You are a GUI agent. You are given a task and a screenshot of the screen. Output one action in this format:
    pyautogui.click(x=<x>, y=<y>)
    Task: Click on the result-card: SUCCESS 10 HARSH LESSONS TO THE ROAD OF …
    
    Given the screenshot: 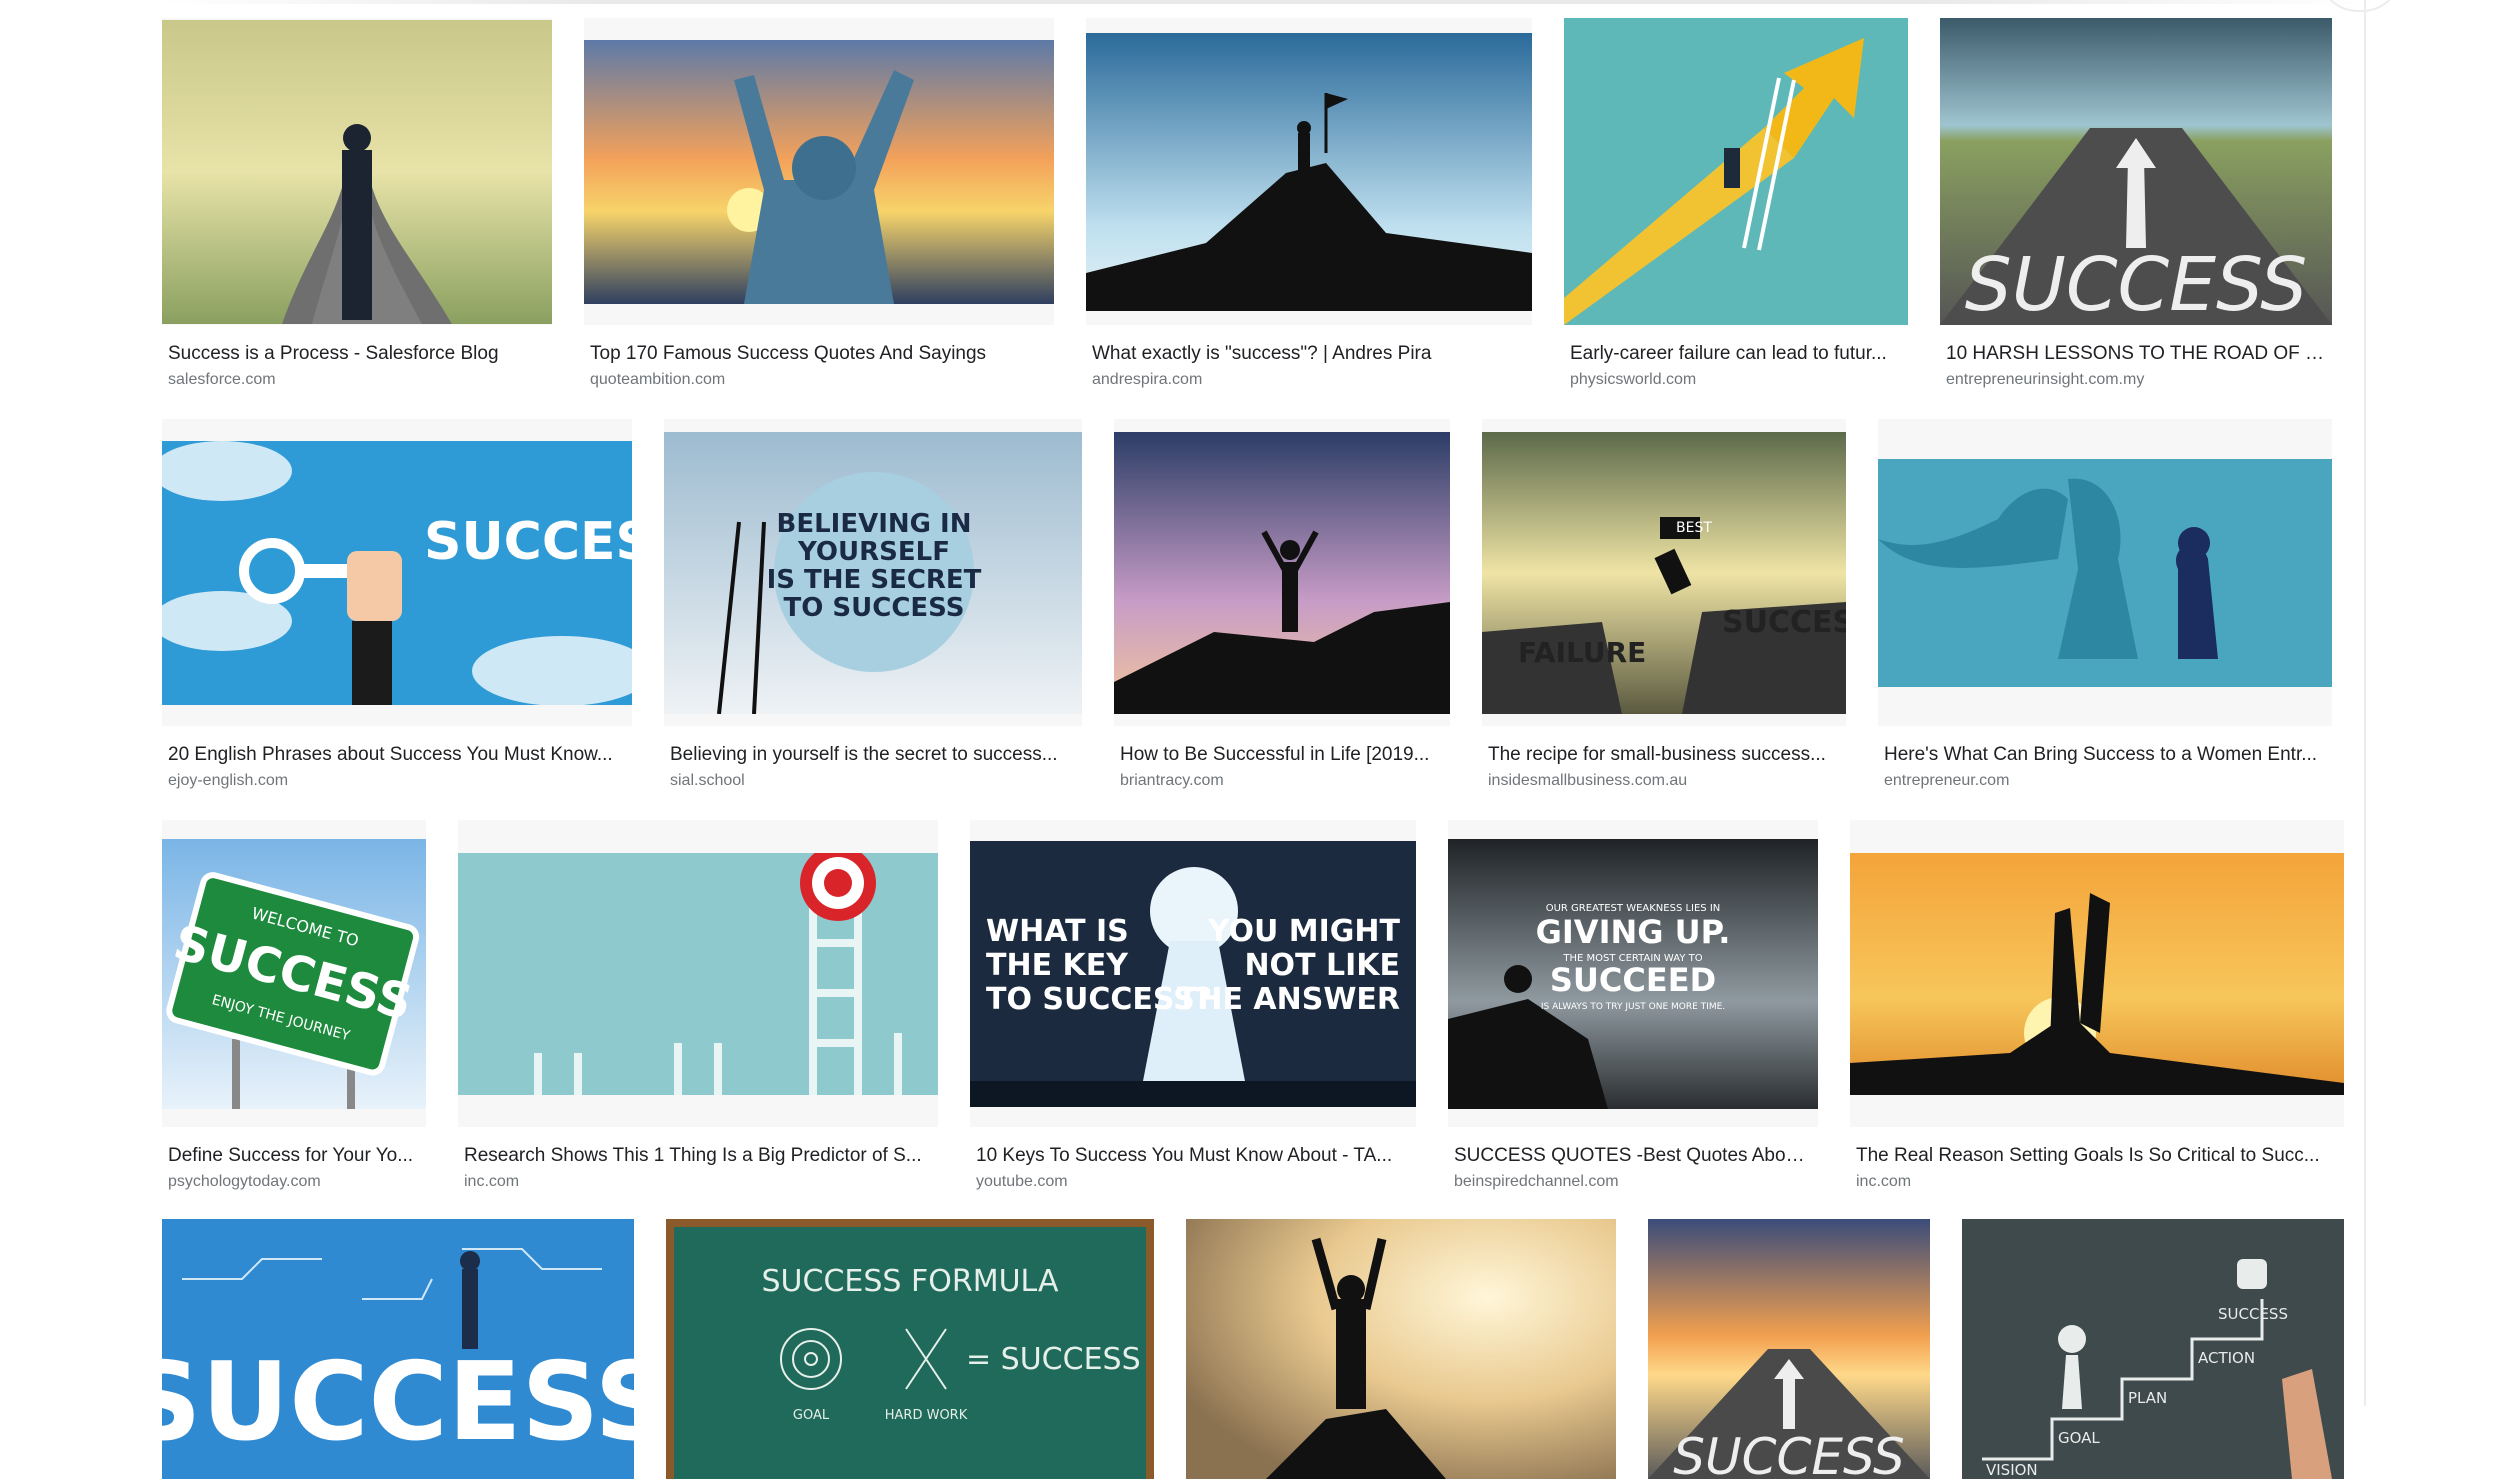 What is the action you would take?
    pyautogui.click(x=2136, y=222)
    